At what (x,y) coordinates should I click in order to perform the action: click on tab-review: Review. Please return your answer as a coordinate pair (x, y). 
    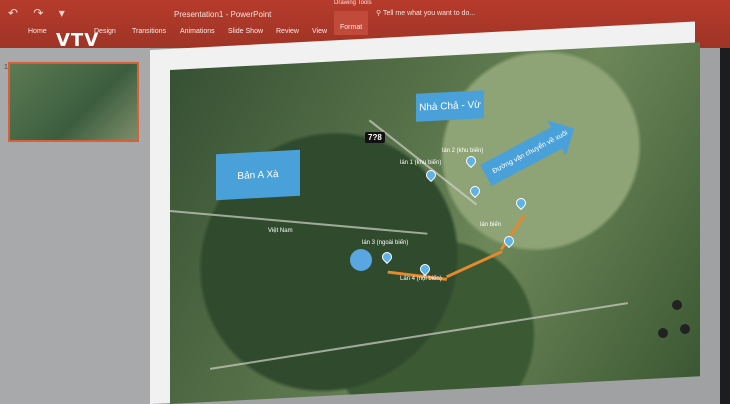
    Looking at the image, I should click on (287, 31).